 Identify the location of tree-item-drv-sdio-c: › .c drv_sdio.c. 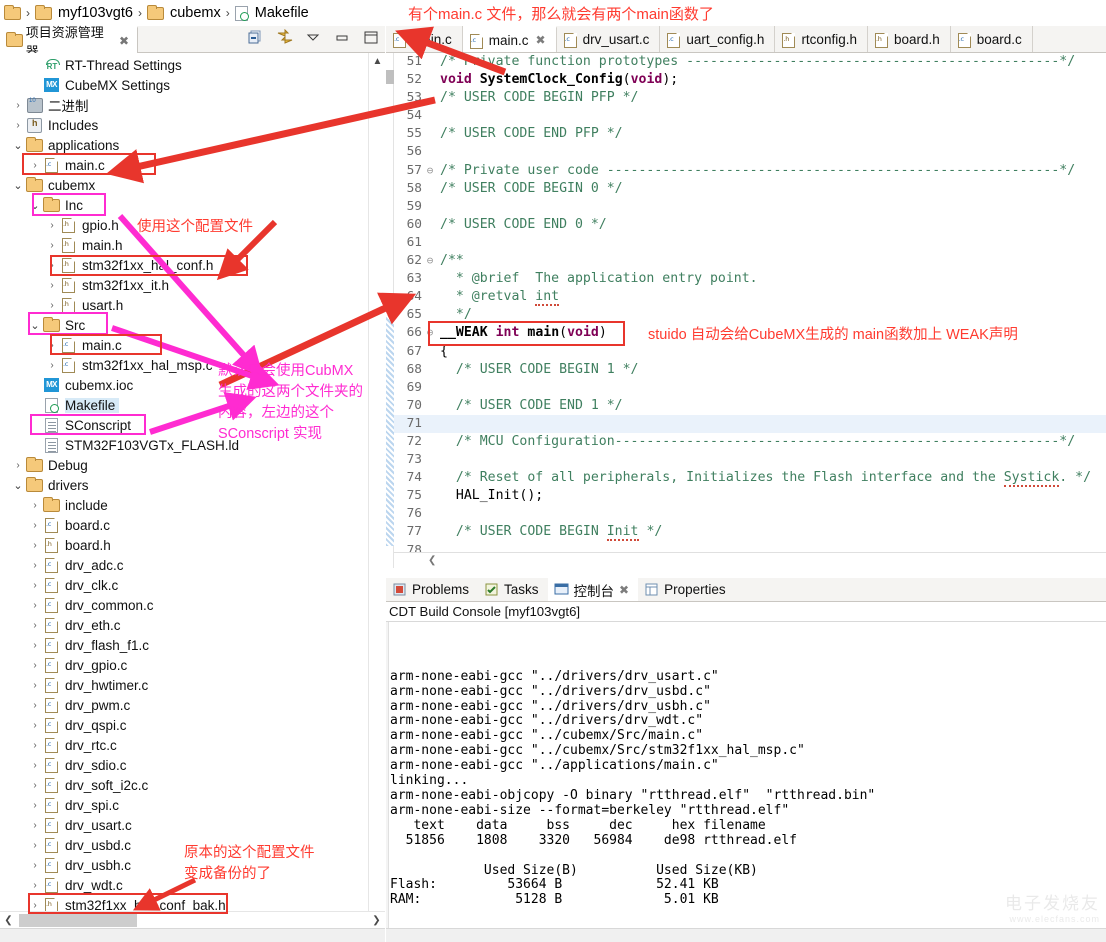
(184, 765).